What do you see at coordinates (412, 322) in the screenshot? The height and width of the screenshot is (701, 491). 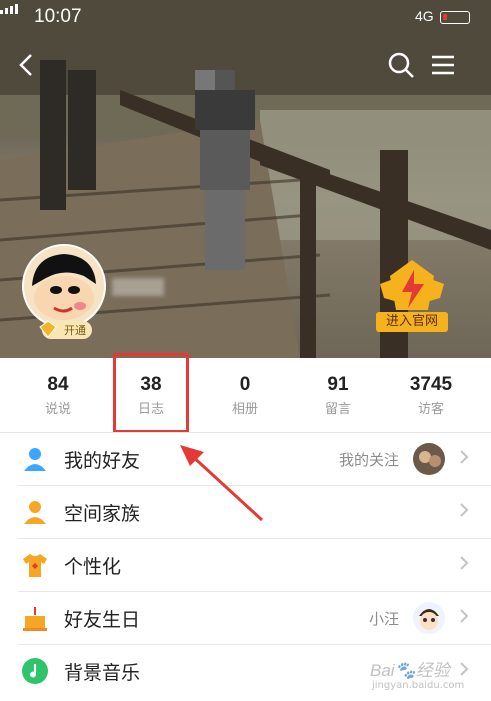 I see `official-site-label: 进入官网` at bounding box center [412, 322].